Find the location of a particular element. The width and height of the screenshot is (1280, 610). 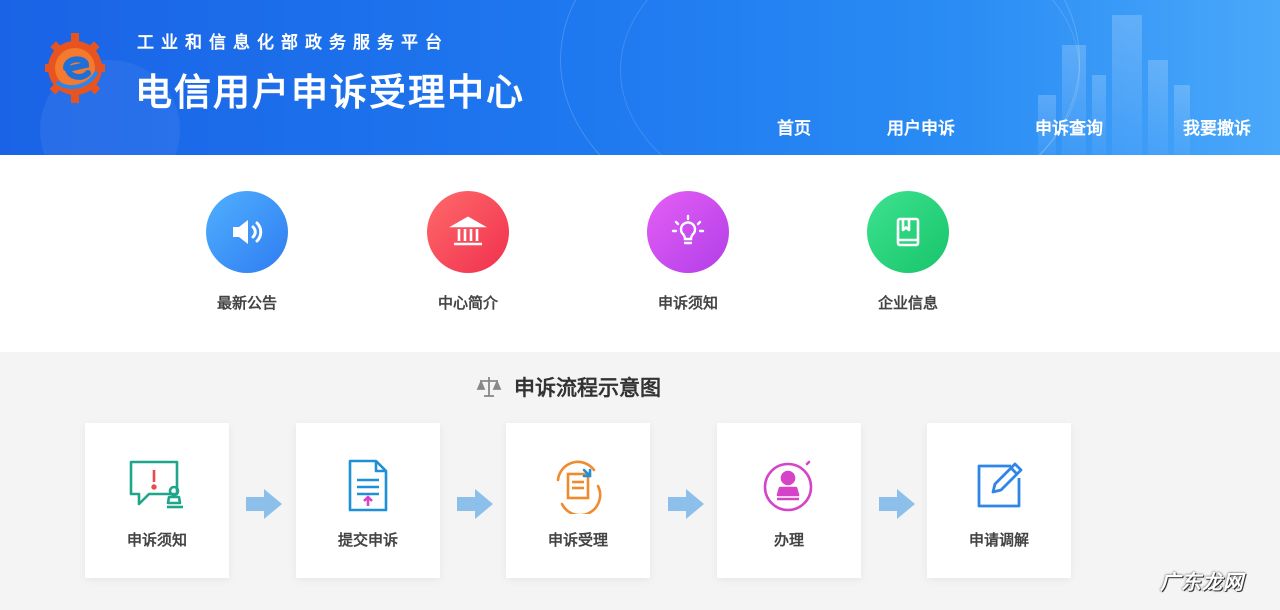

site-logo-icon is located at coordinates (75, 68).